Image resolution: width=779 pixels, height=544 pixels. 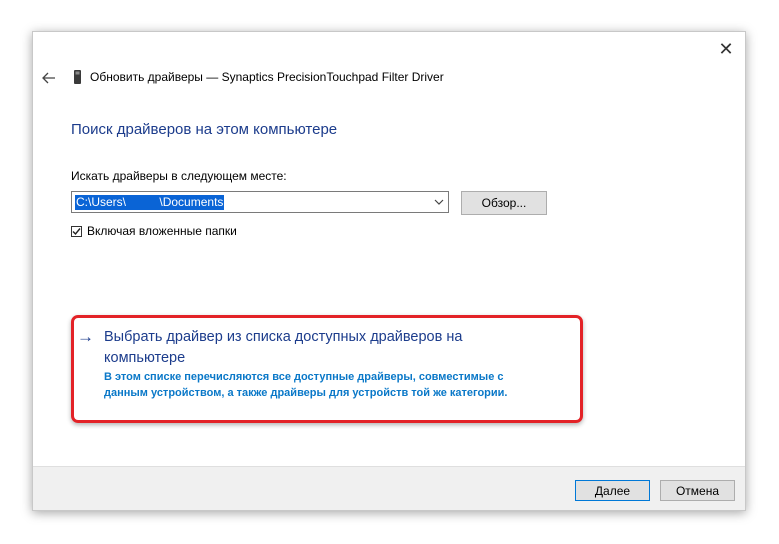 I want to click on include-subfolders-checkbox, so click(x=76, y=231).